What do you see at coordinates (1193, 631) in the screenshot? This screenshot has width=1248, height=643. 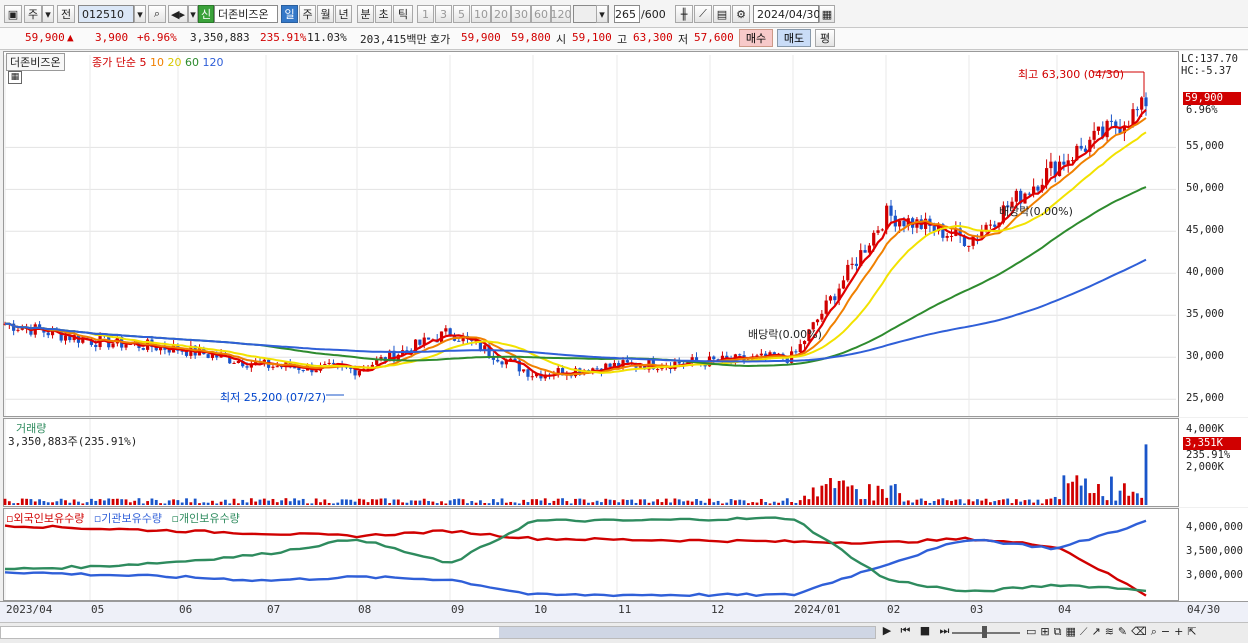 I see `expand-icon: ⇱` at bounding box center [1193, 631].